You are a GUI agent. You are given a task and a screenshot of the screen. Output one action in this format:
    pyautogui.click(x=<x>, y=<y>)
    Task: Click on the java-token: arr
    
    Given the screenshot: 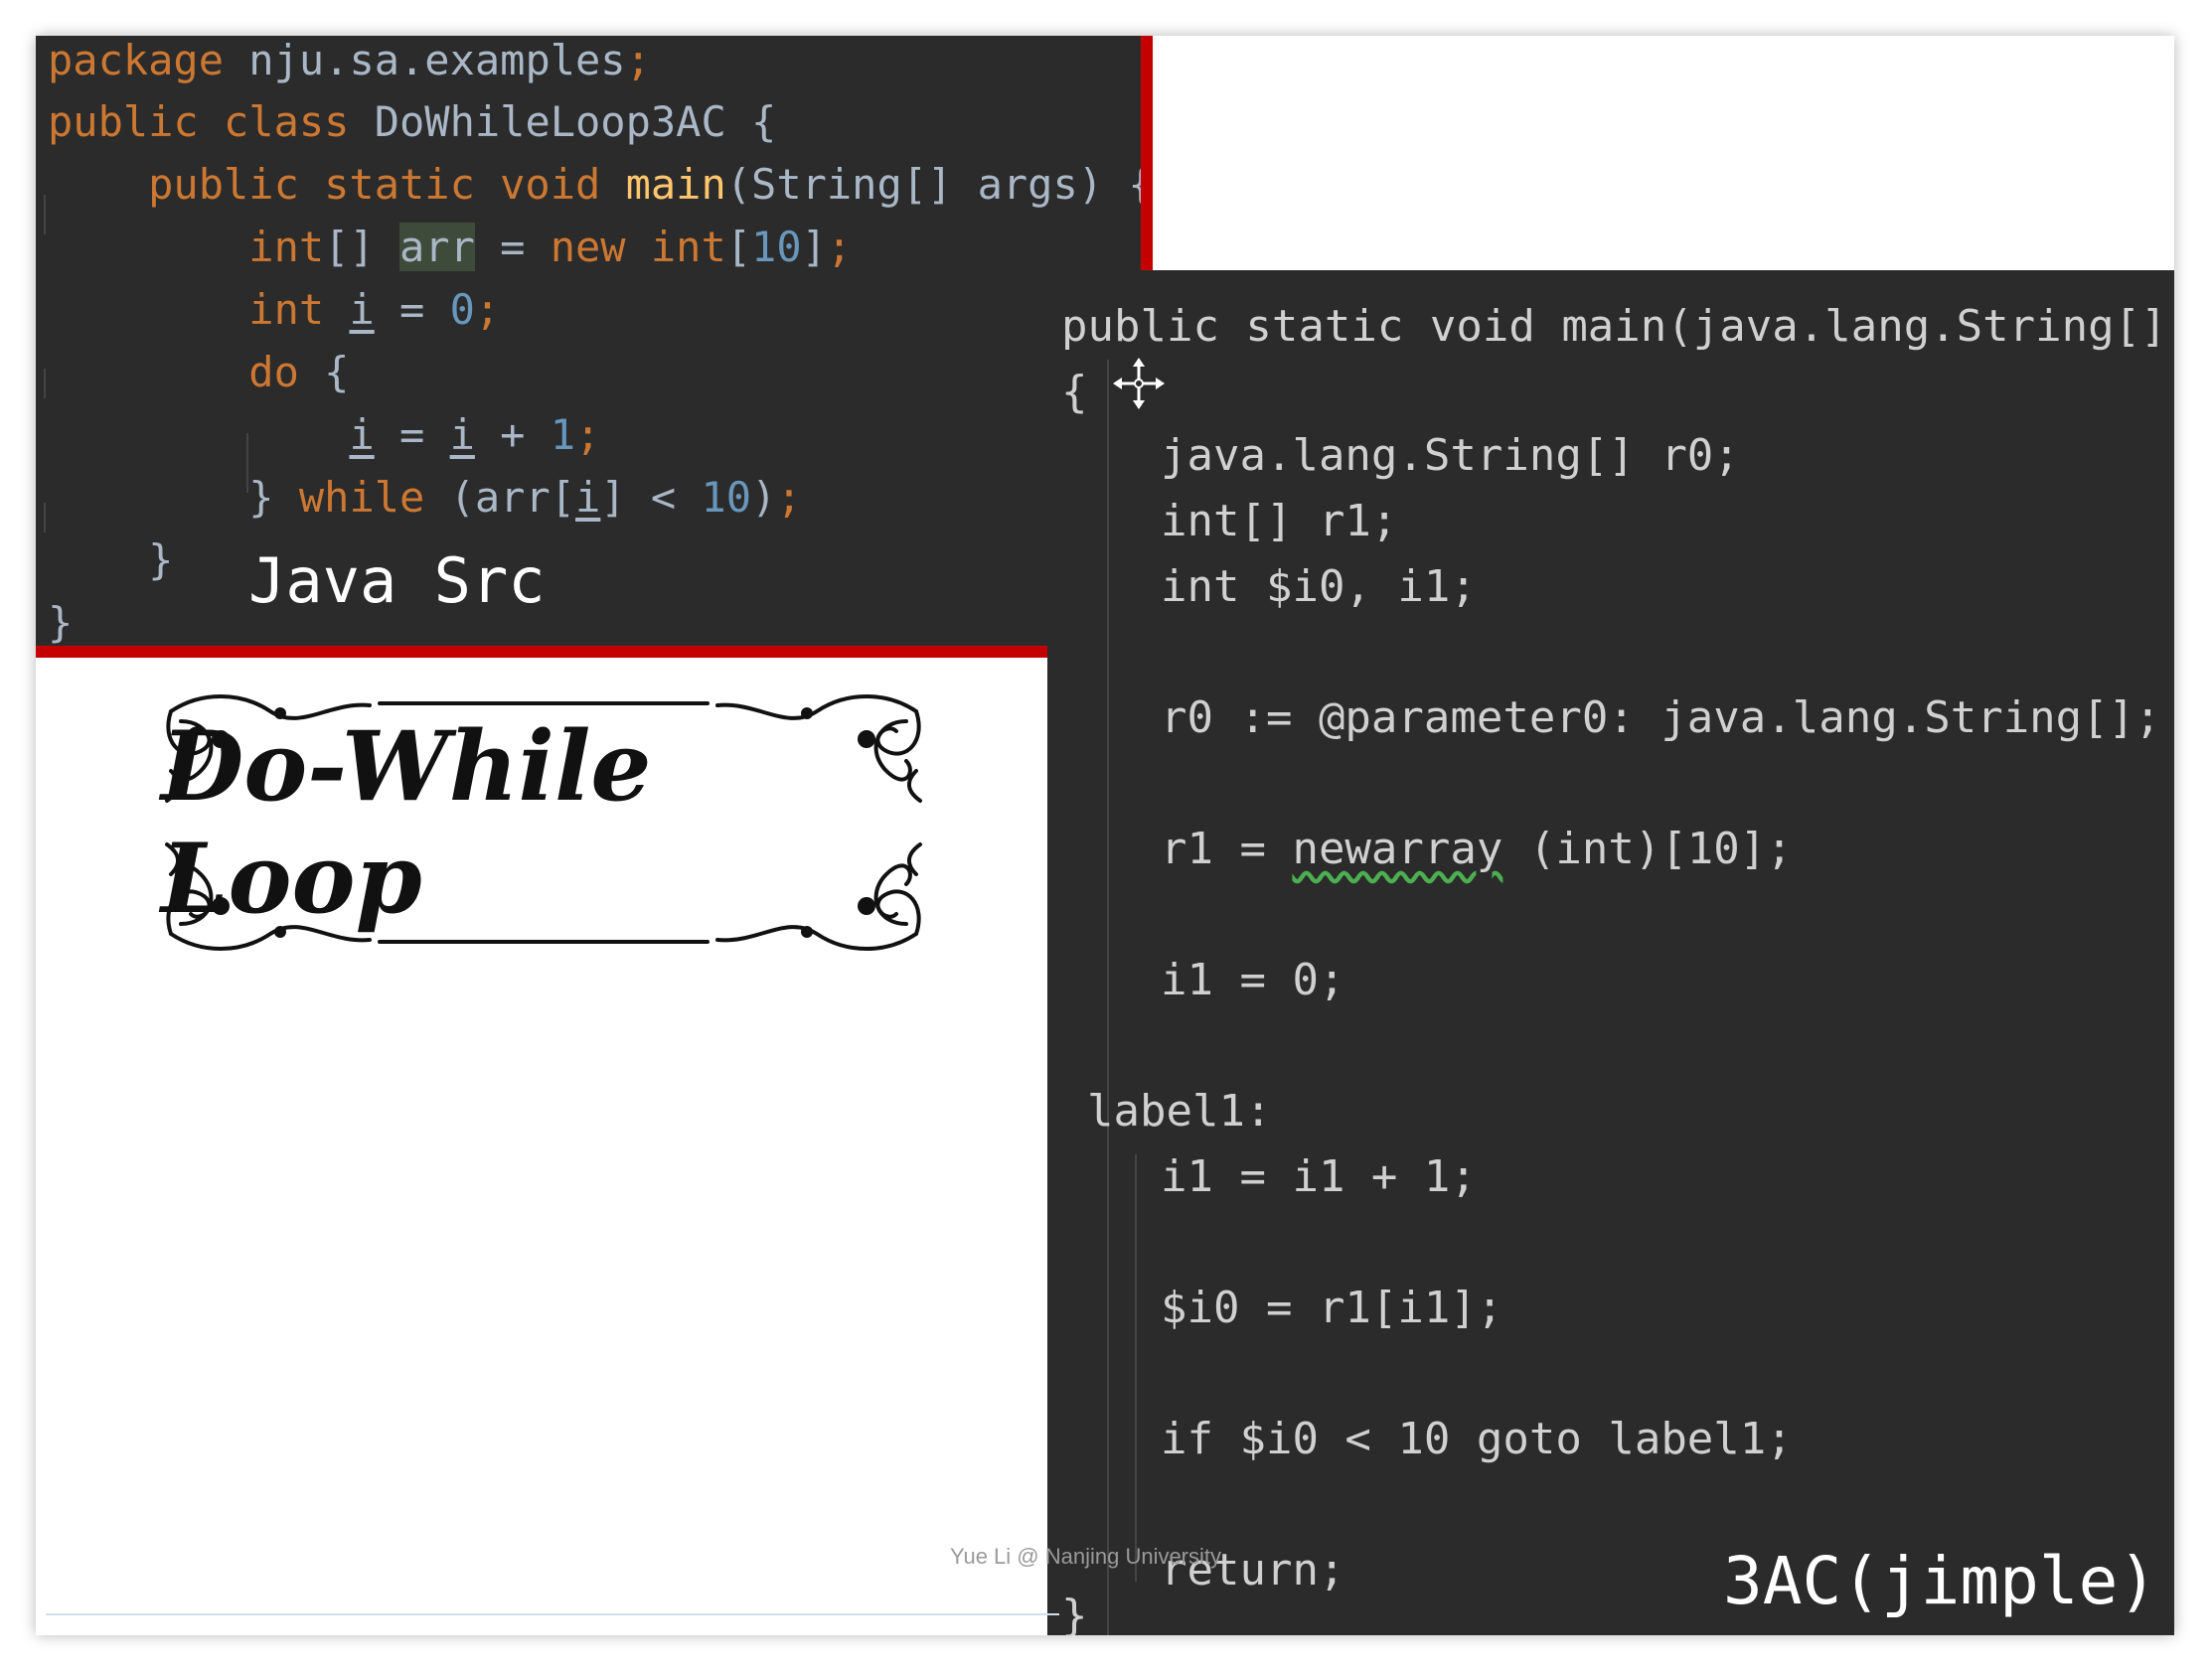 What is the action you would take?
    pyautogui.click(x=437, y=247)
    